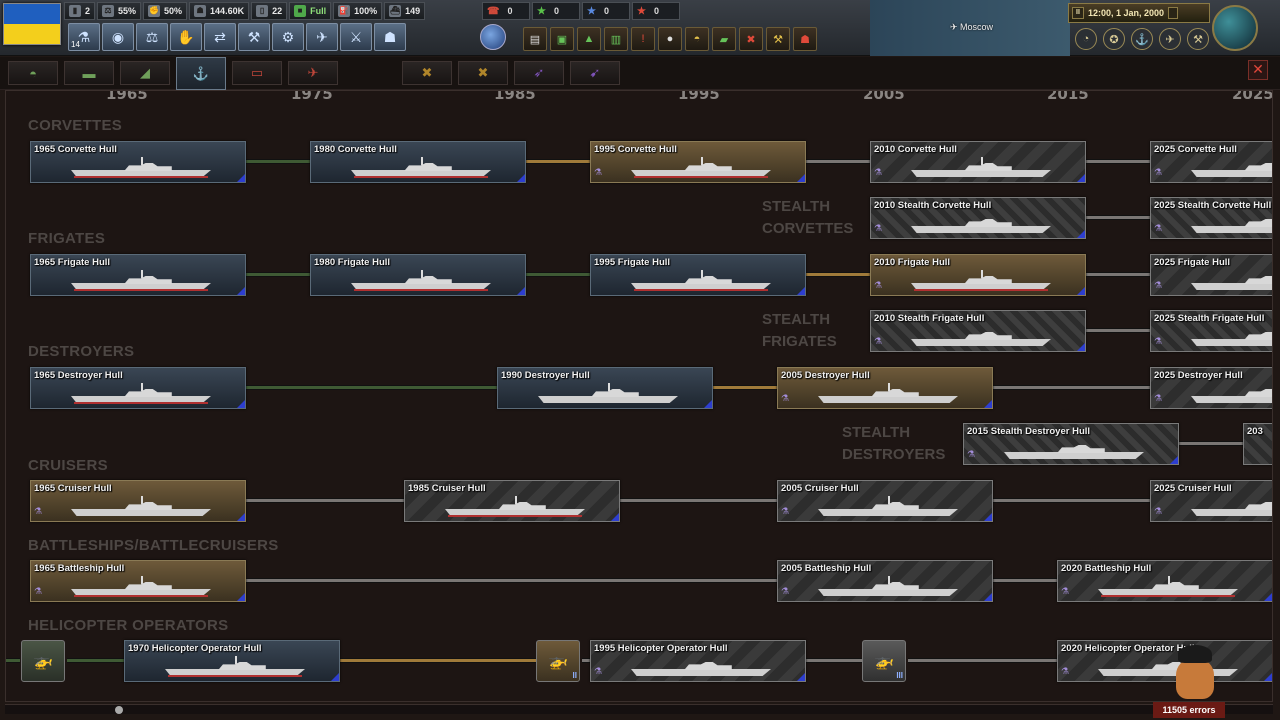 This screenshot has width=1280, height=720. I want to click on tech-card: 2025 Frigate Hull ⚗, so click(1211, 275).